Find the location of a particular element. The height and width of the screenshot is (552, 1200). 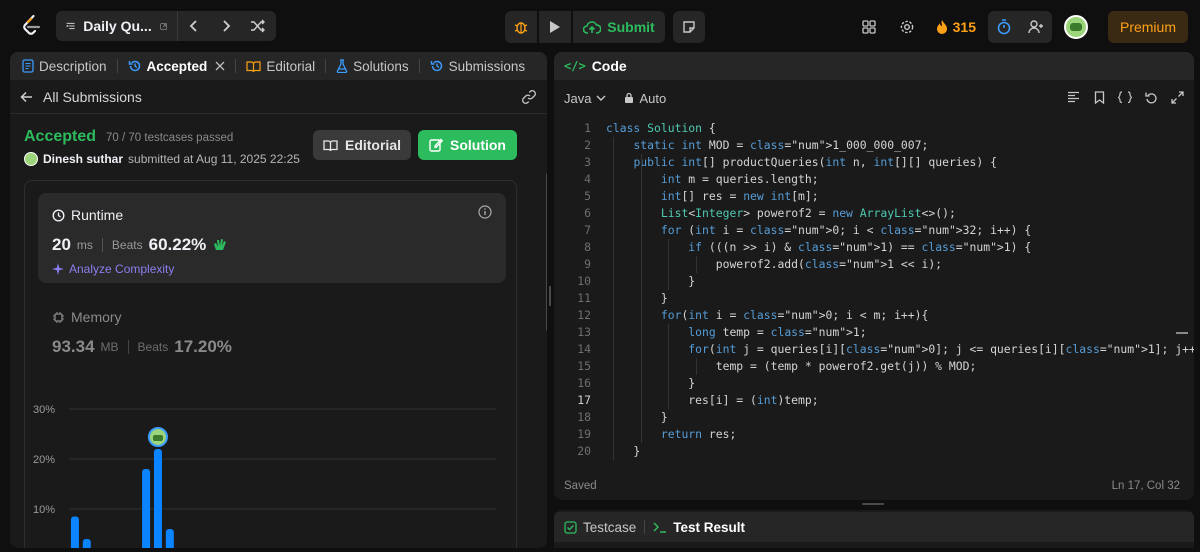

tab-divider is located at coordinates (117, 66).